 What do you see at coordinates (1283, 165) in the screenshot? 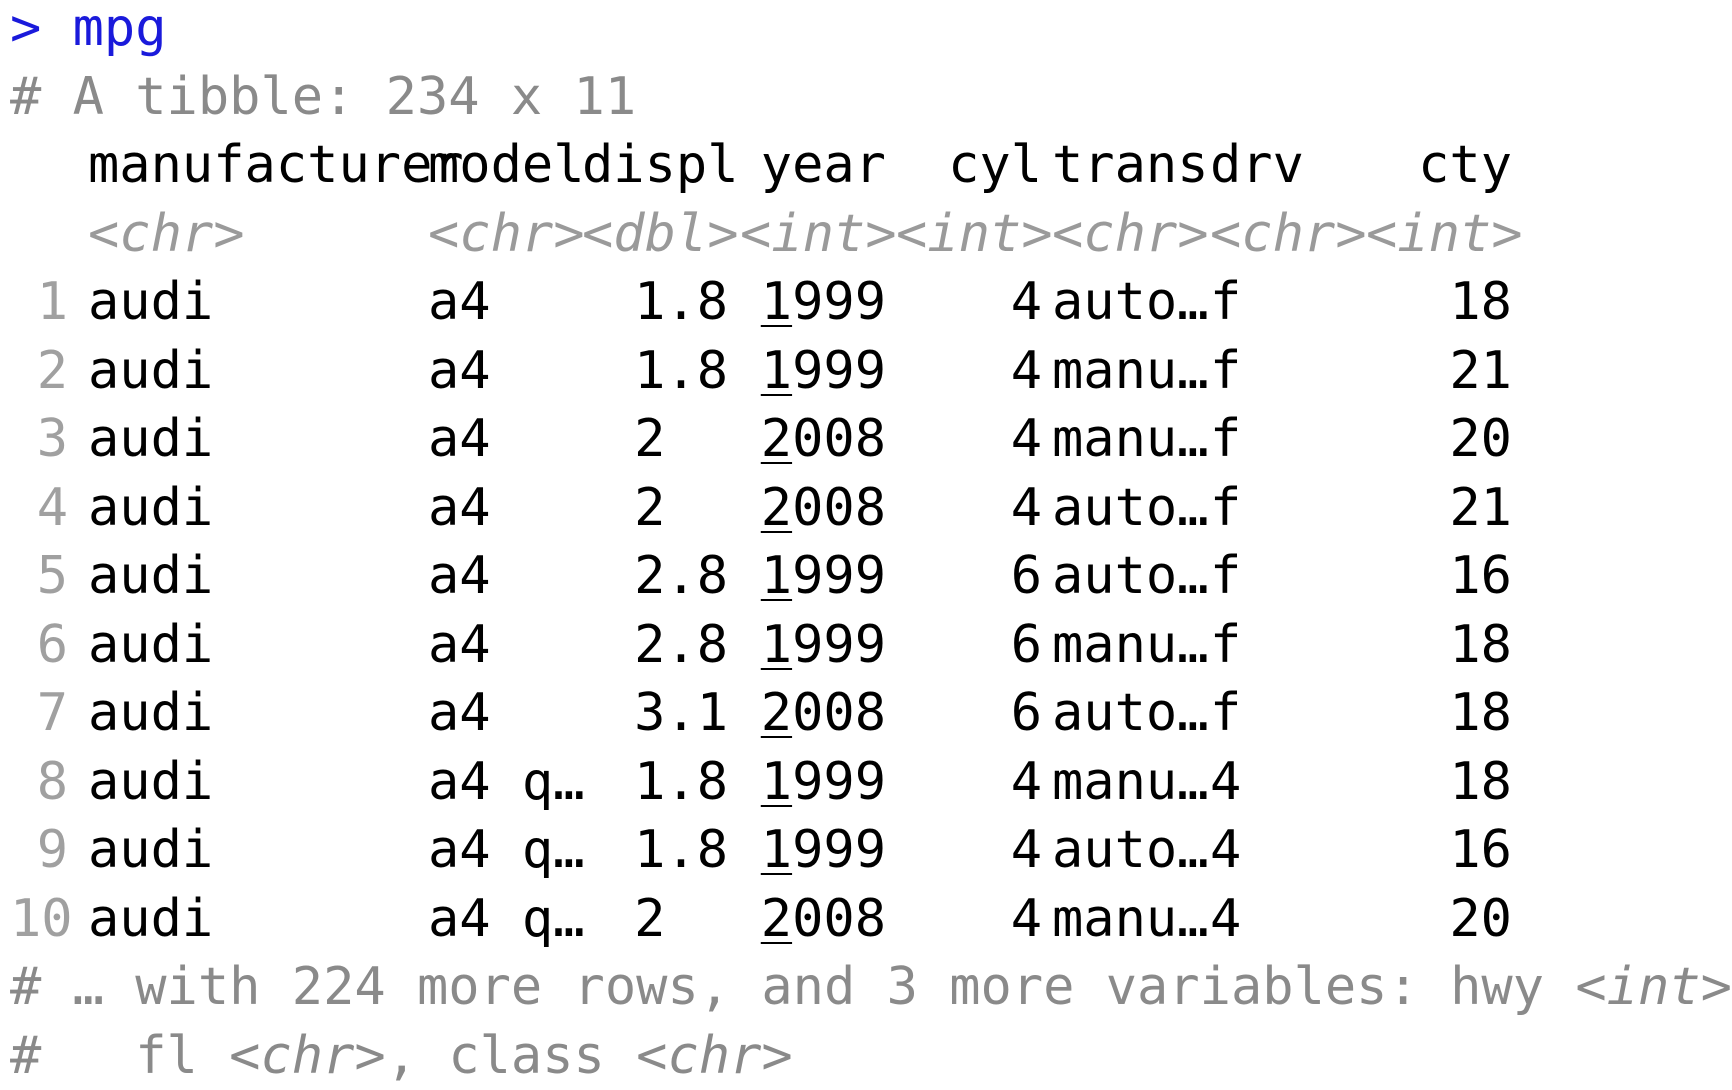
I see `column-header-drv: drv` at bounding box center [1283, 165].